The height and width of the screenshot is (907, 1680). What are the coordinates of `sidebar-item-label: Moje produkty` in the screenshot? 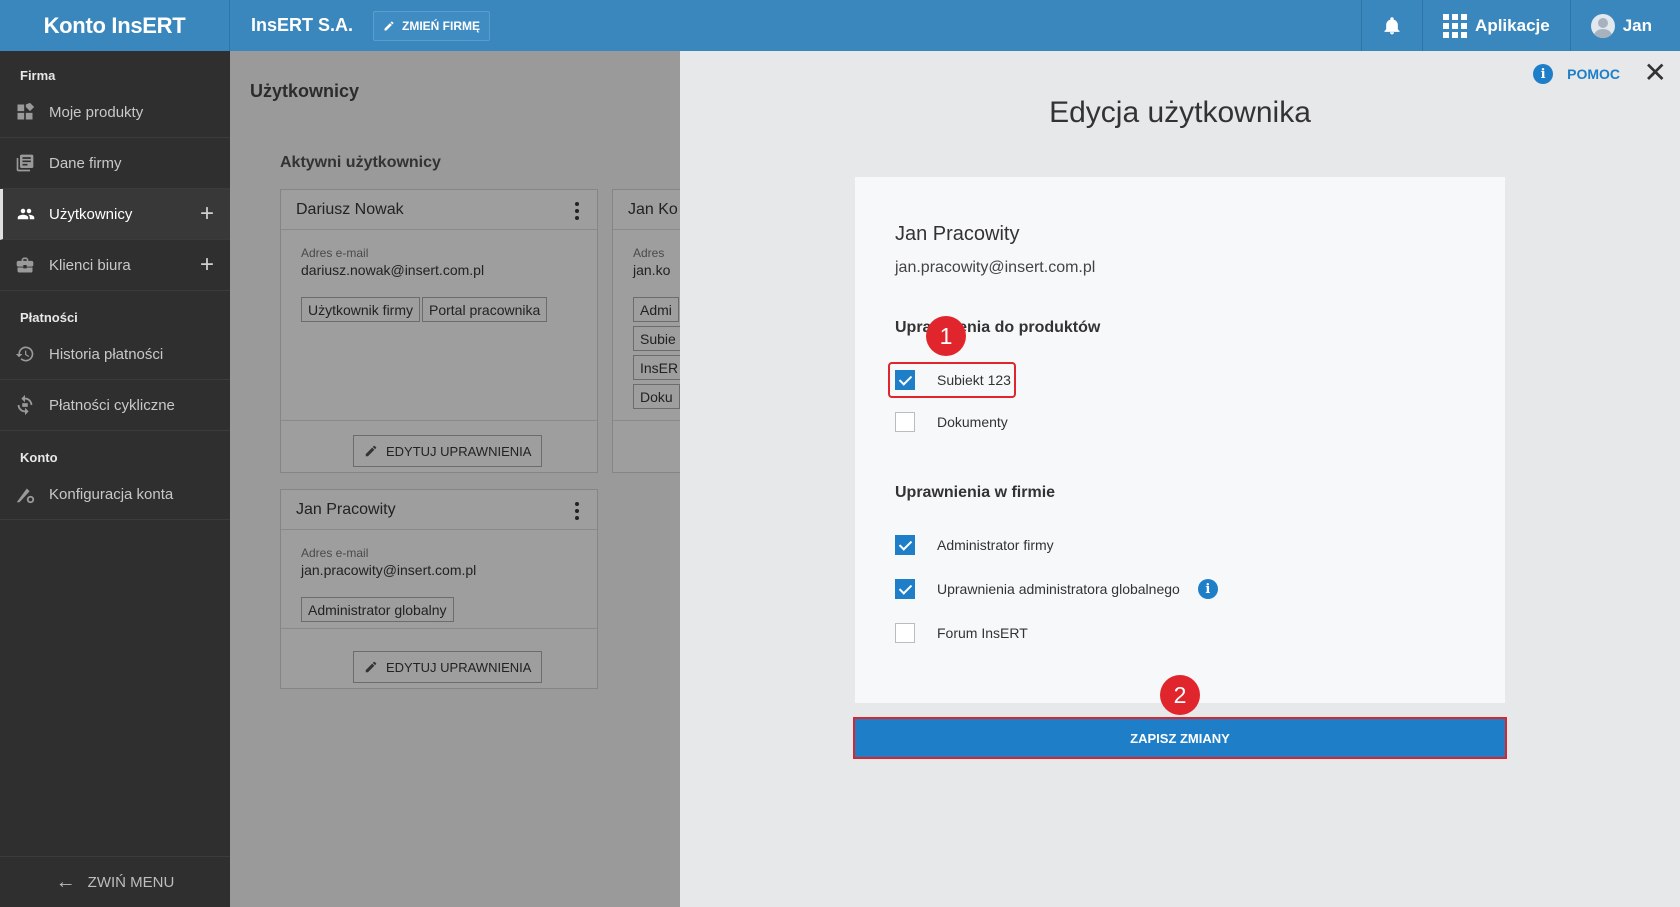 It's located at (96, 112).